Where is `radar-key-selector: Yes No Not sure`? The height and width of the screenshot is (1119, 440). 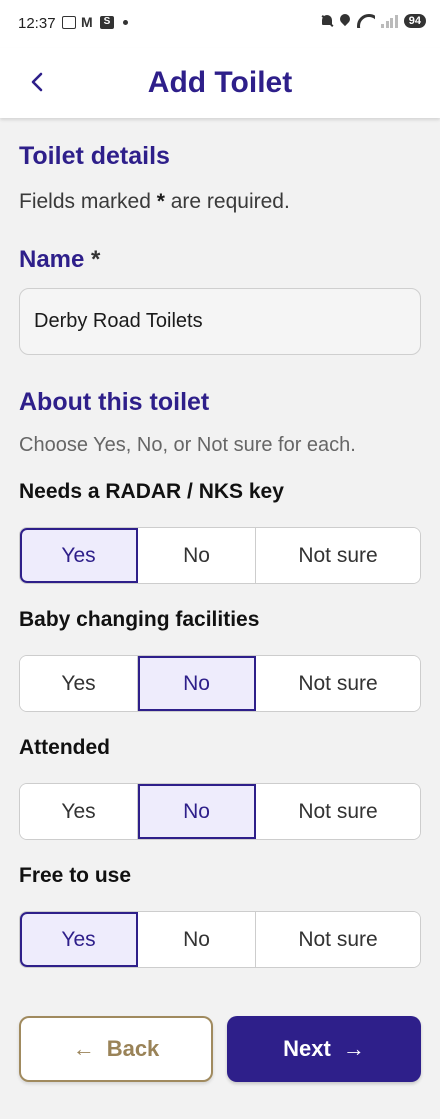
radar-key-selector: Yes No Not sure is located at coordinates (220, 555).